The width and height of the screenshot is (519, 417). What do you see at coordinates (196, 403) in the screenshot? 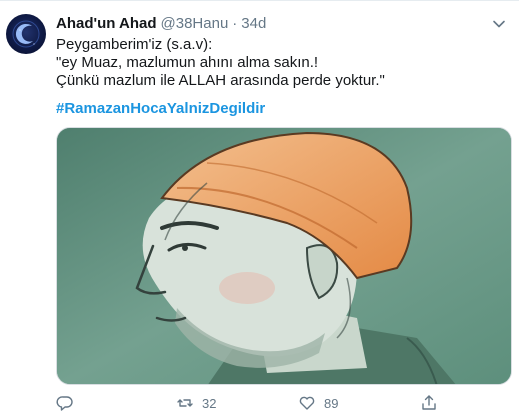
I see `retweet-button: 32` at bounding box center [196, 403].